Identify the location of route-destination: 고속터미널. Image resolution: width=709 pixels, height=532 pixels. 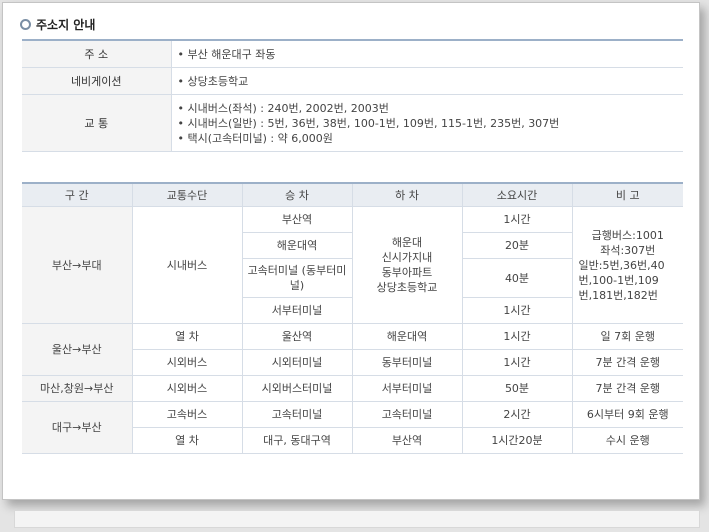
(407, 414).